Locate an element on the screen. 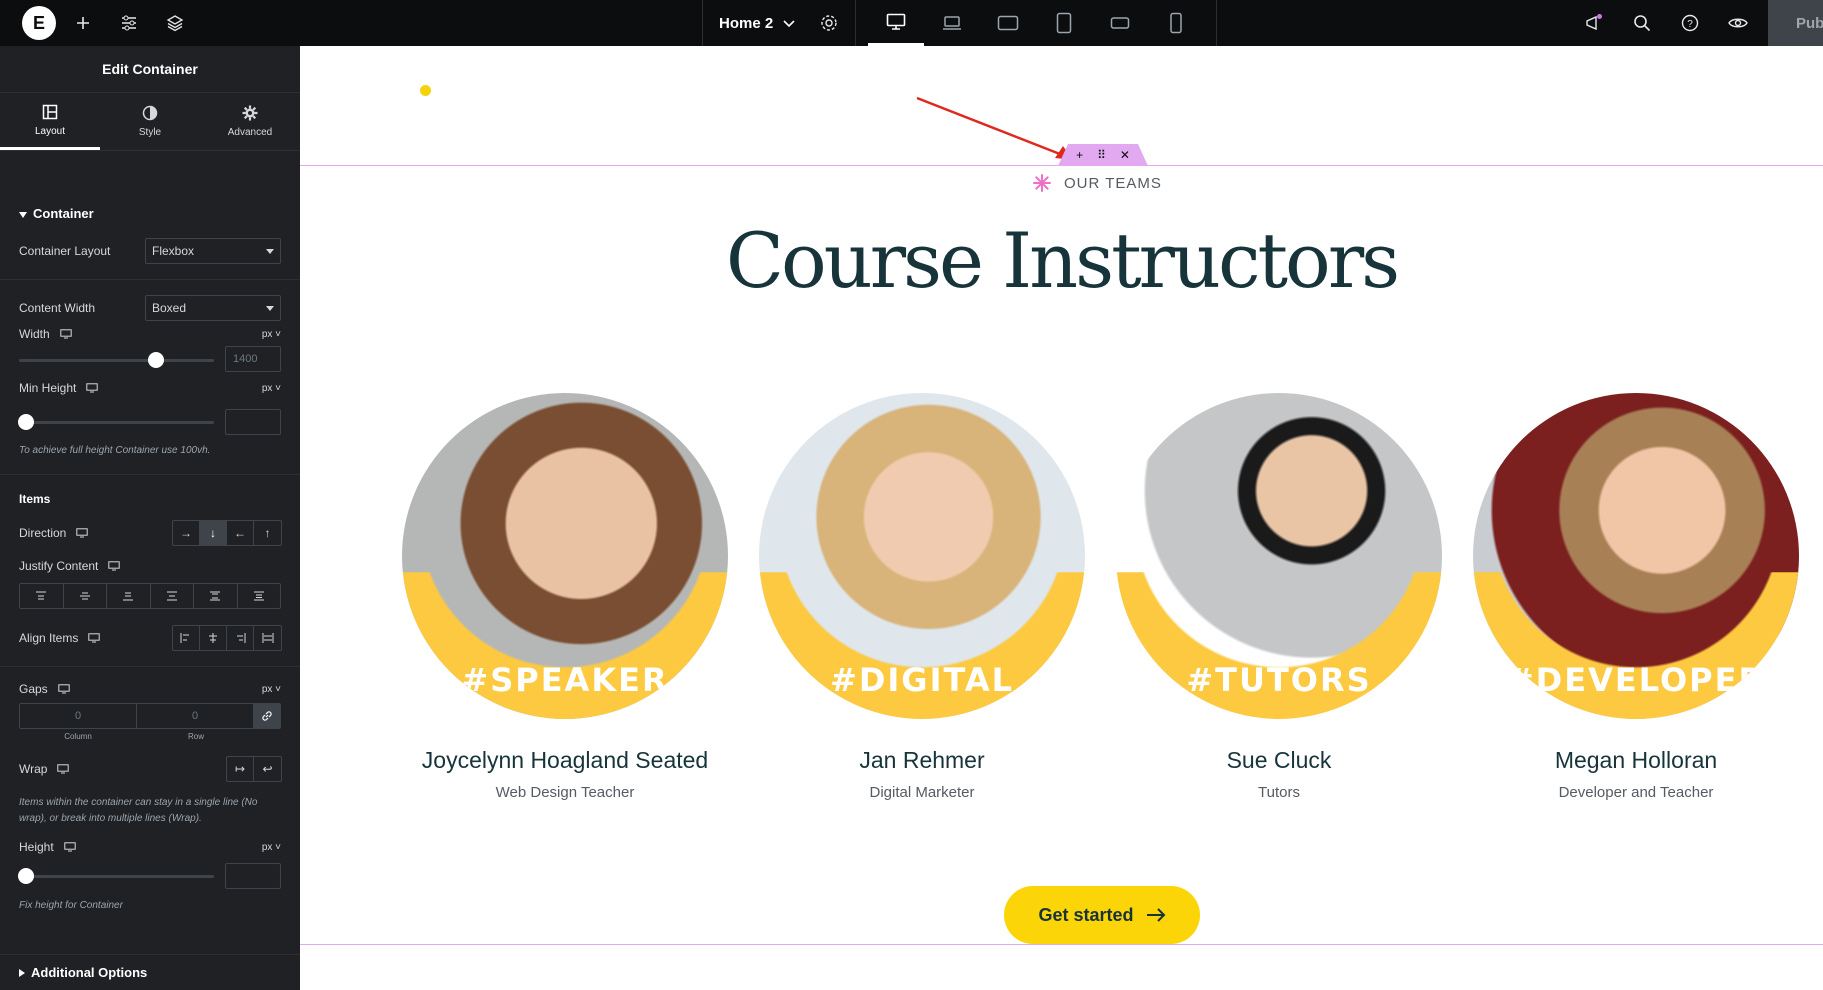 The image size is (1823, 990). content-width-select: Boxed is located at coordinates (213, 308).